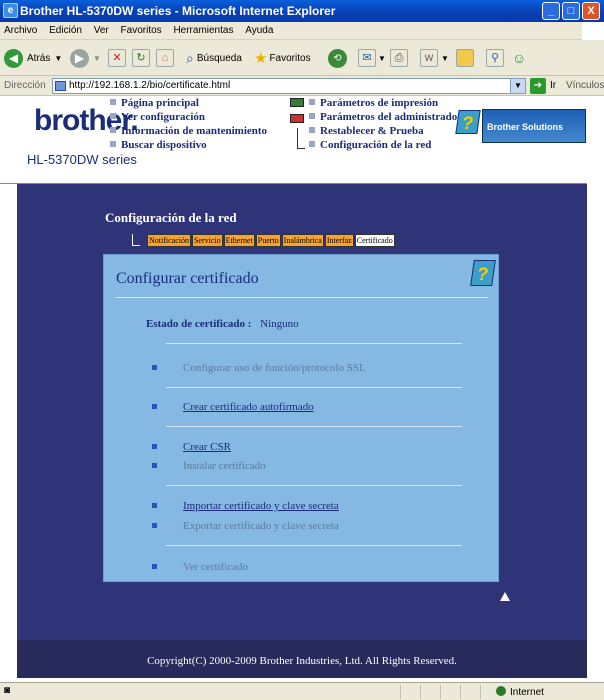  I want to click on refresh-button: ↻, so click(141, 58).